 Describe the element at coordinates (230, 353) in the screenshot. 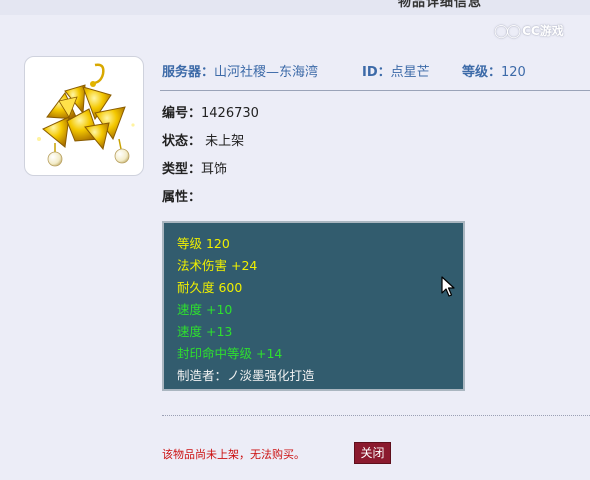

I see `attribute-line: 封印命中等级 +14` at that location.